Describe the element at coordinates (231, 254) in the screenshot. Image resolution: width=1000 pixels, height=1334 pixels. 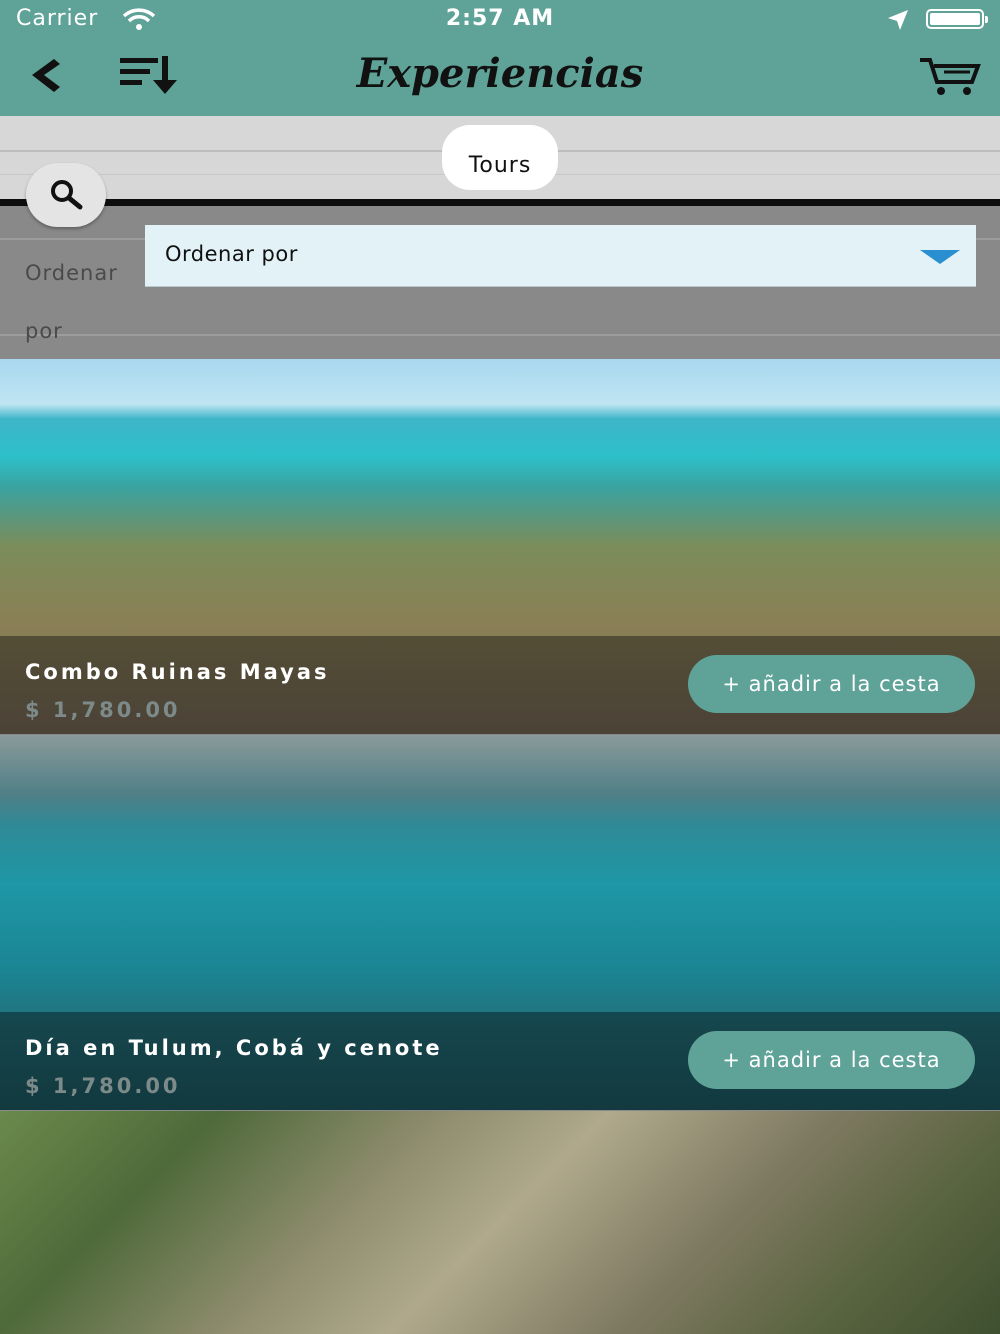
I see `sort-dropdown-value: Ordenar por` at that location.